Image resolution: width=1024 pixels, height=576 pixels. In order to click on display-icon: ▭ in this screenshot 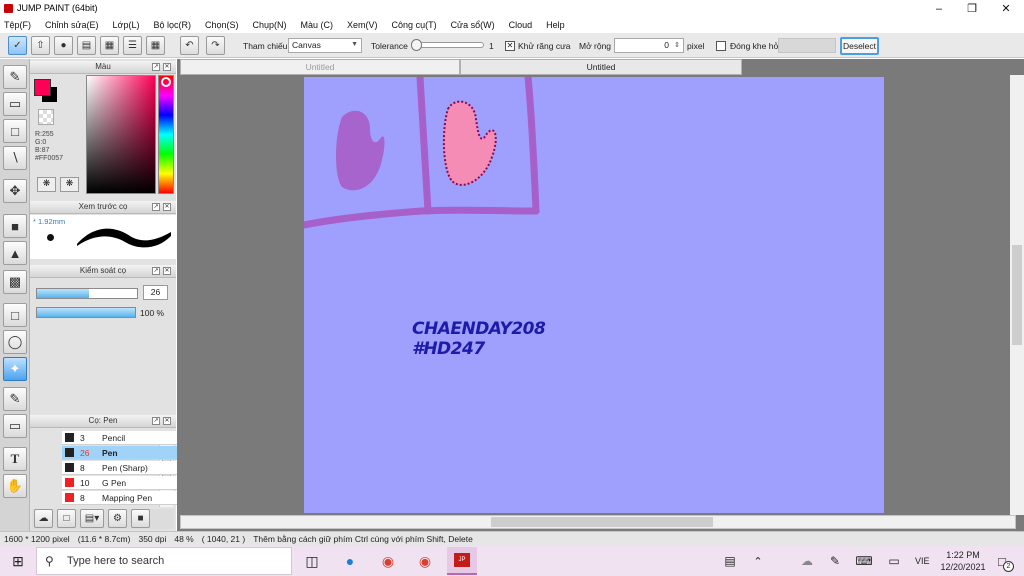, I will do `click(894, 561)`.